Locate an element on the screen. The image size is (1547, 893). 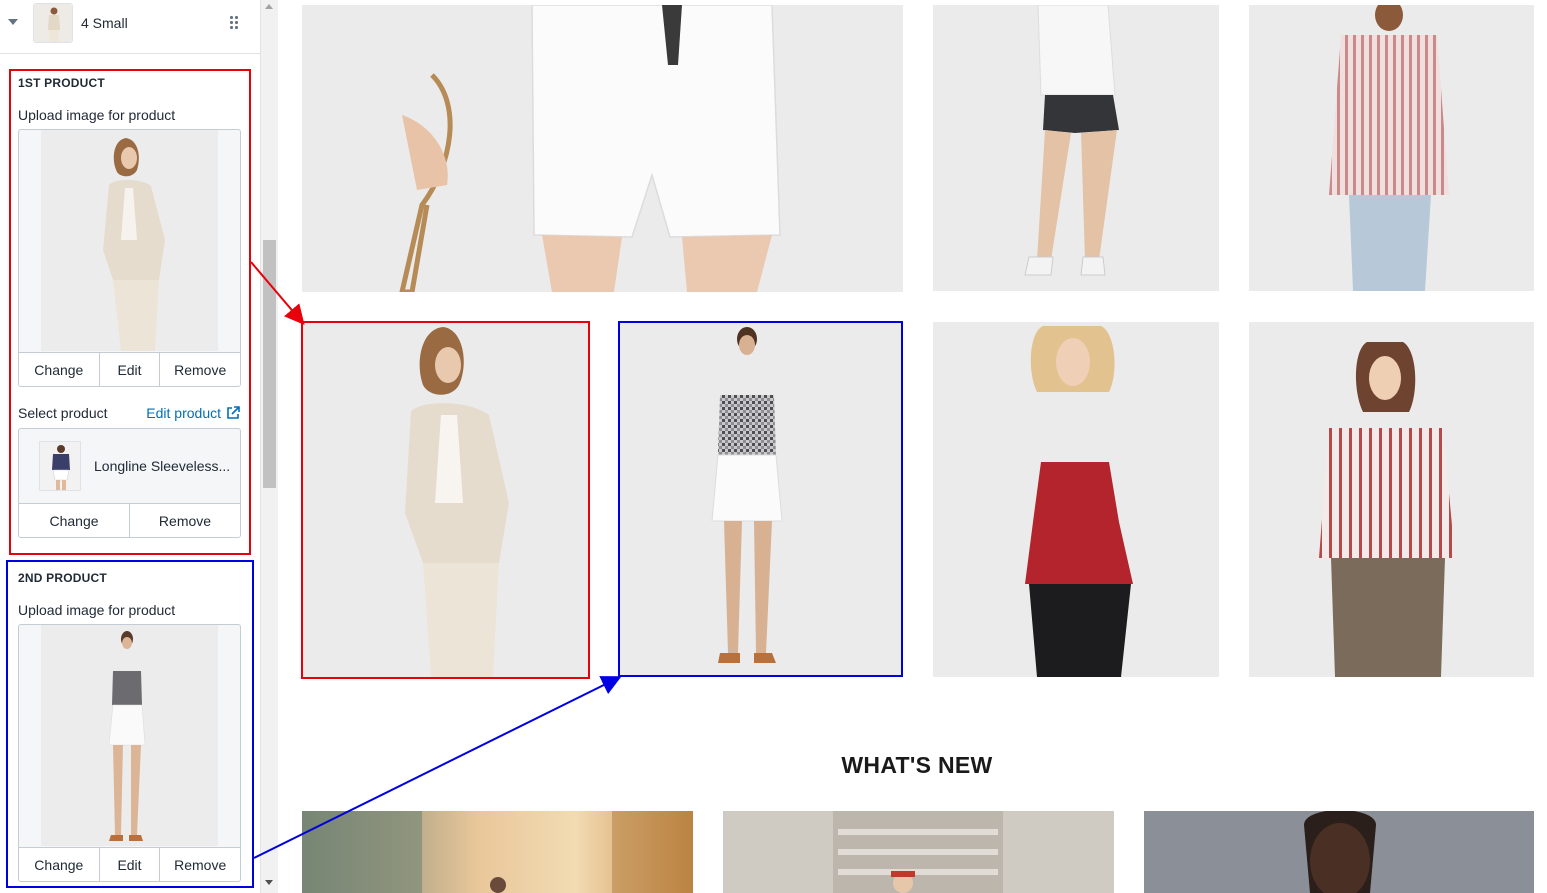
scroll-up-arrow-icon is located at coordinates (269, 6).